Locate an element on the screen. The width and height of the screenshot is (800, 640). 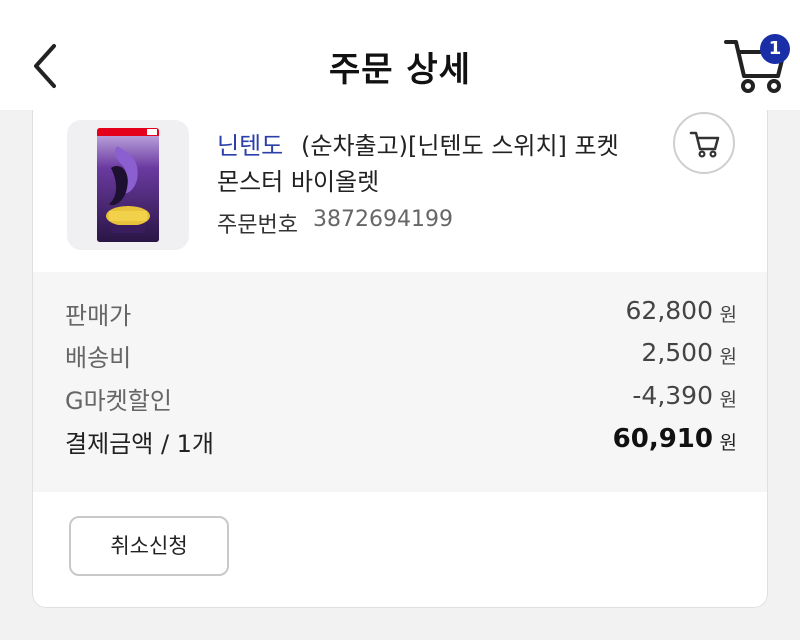
price-row-value: 2,500 is located at coordinates (677, 352).